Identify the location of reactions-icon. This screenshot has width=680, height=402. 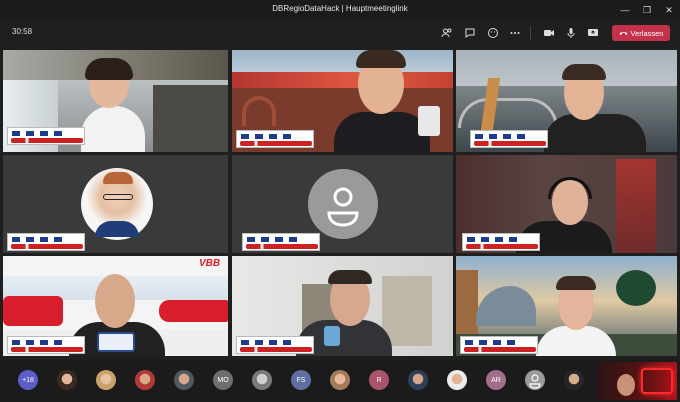
(493, 33).